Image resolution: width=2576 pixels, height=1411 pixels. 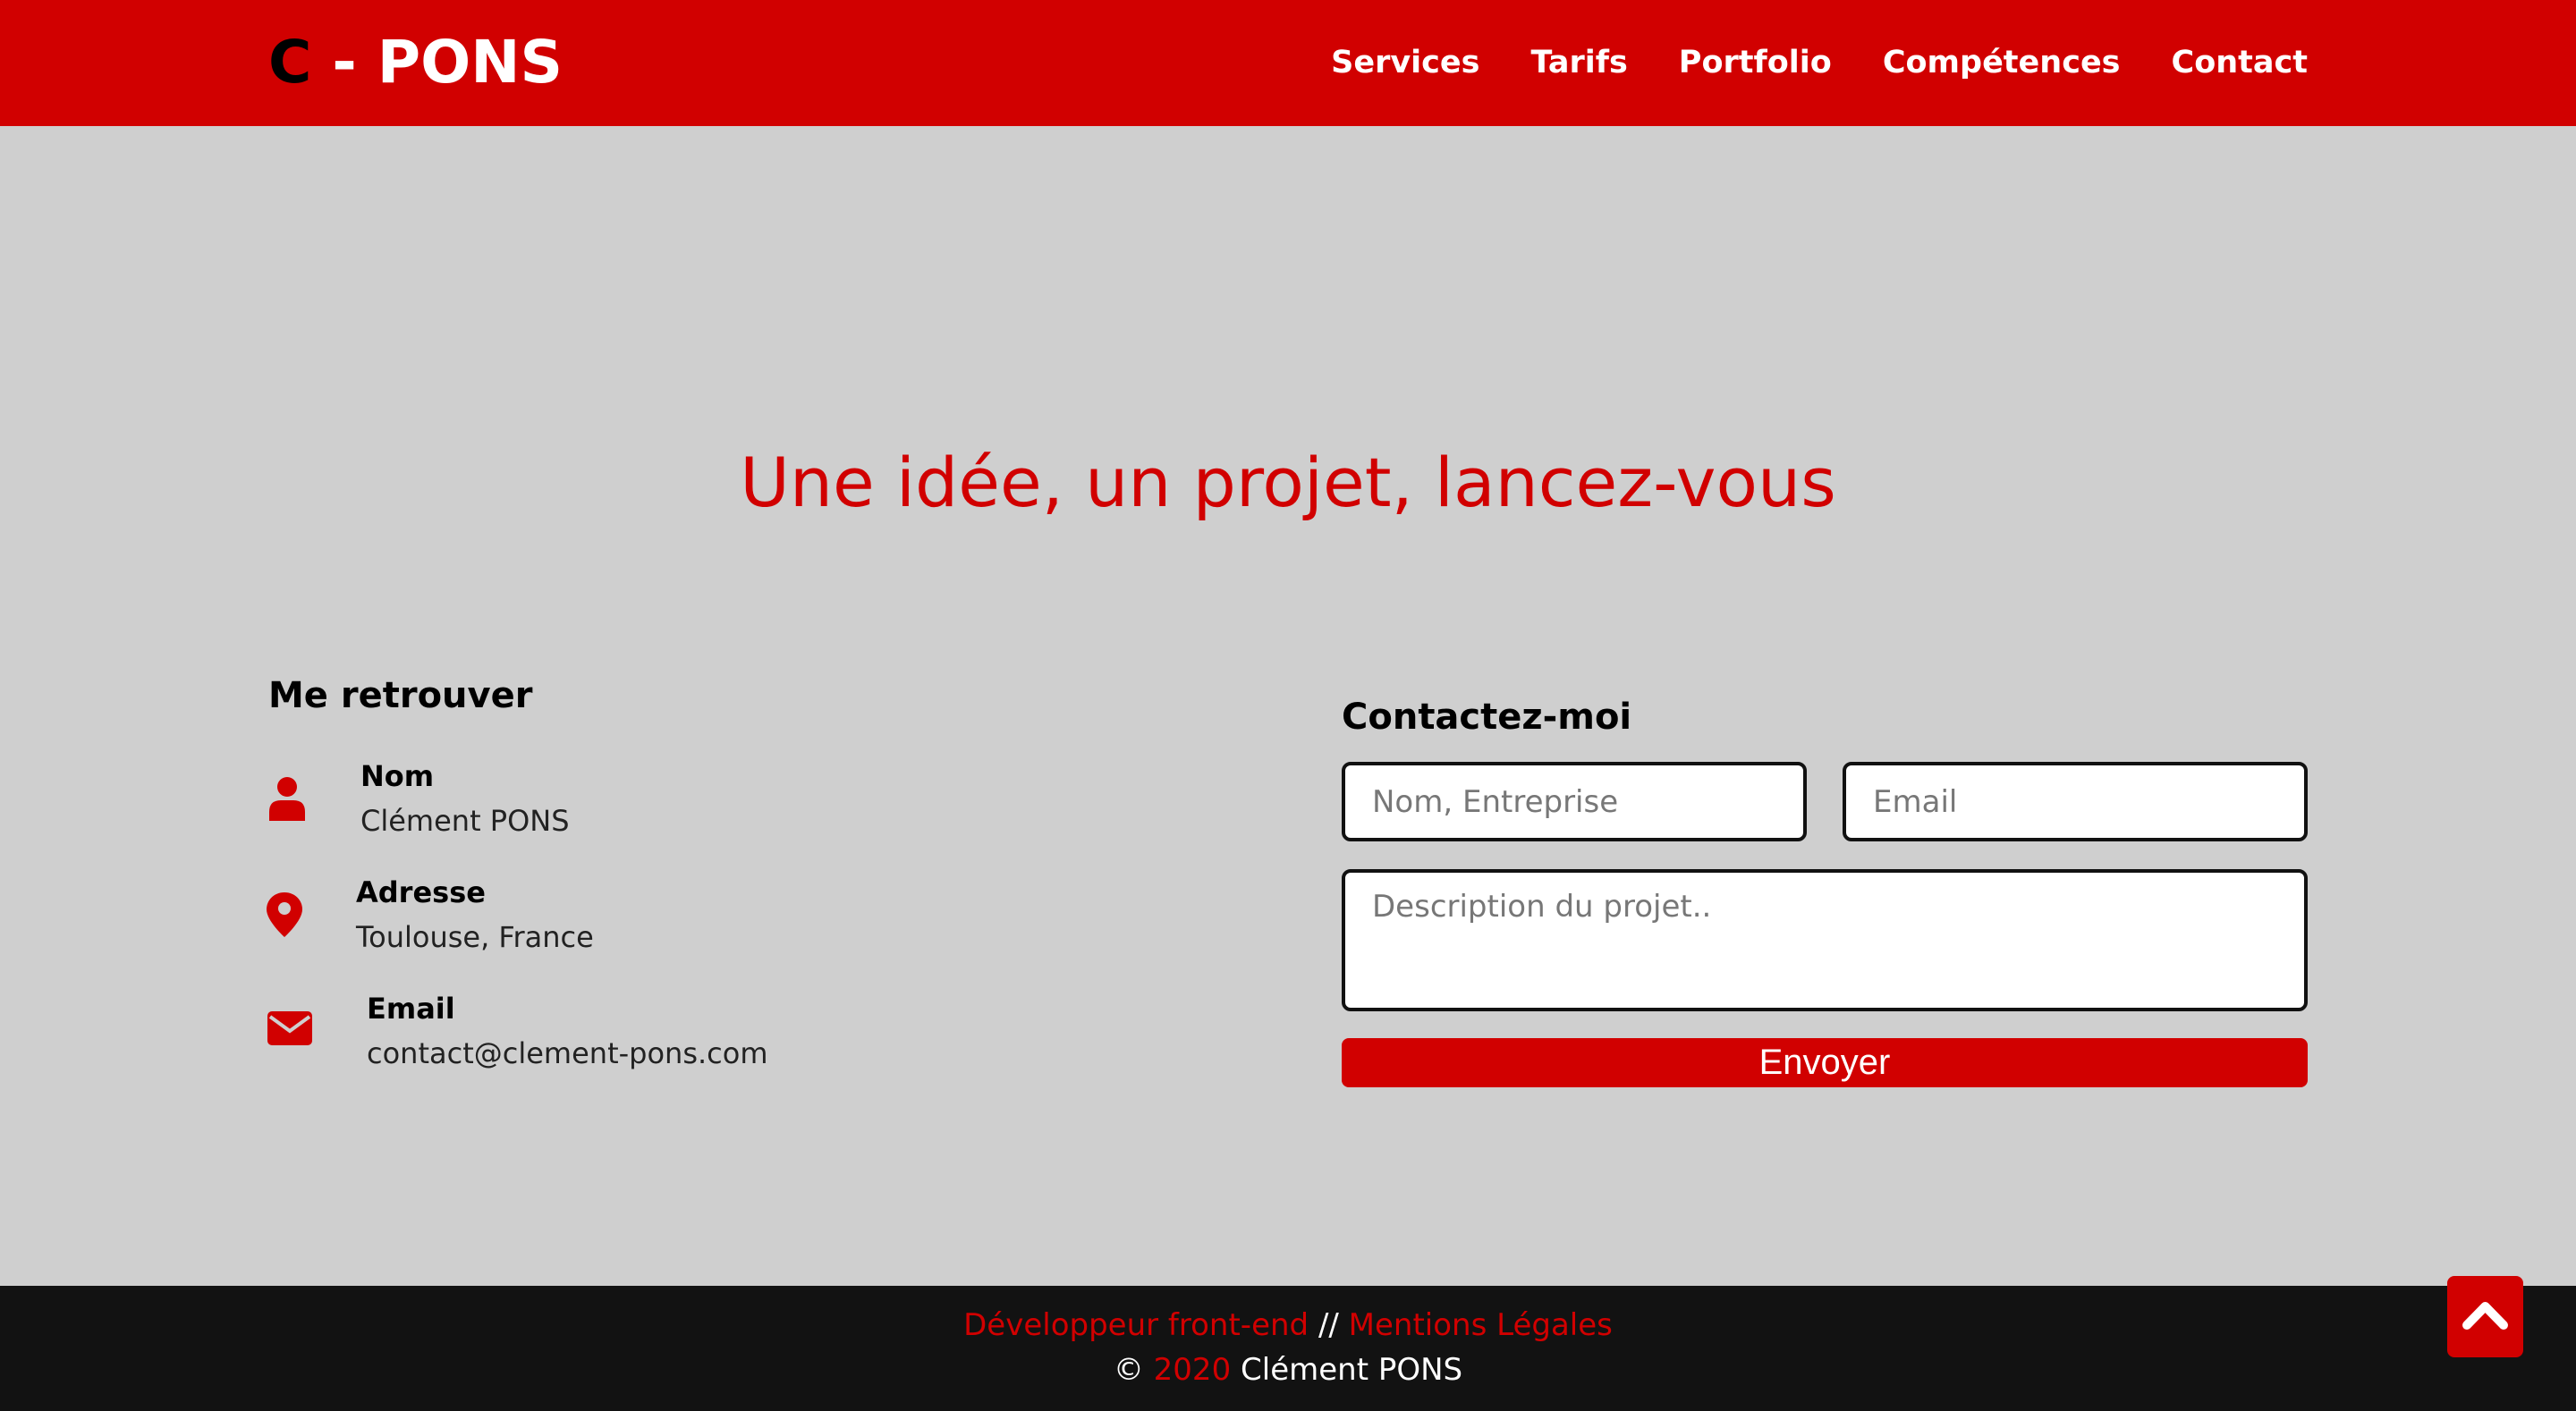 What do you see at coordinates (2240, 63) in the screenshot?
I see `nav-link-contact: Contact` at bounding box center [2240, 63].